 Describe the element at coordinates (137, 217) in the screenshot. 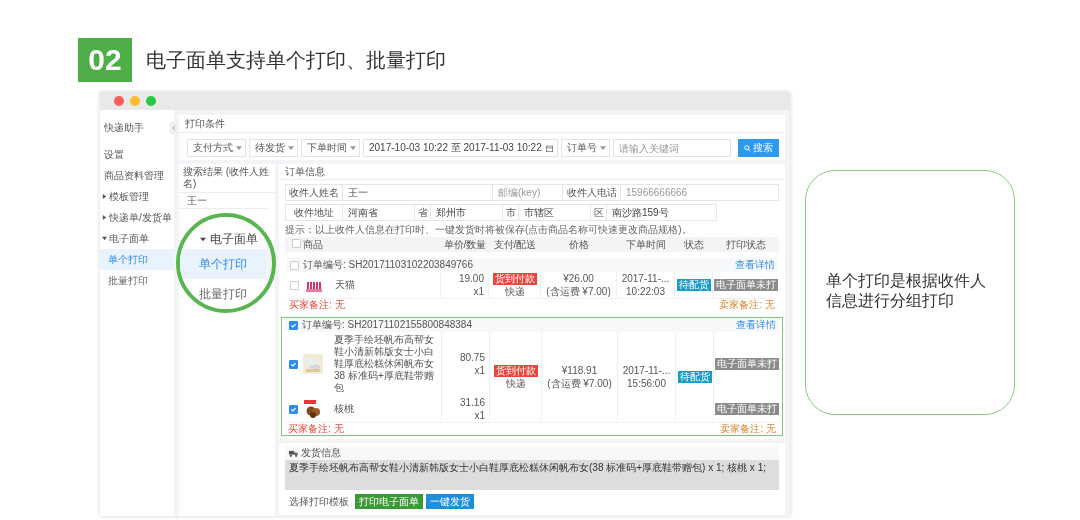

I see `sidebar-group: 快递单/发货单` at that location.